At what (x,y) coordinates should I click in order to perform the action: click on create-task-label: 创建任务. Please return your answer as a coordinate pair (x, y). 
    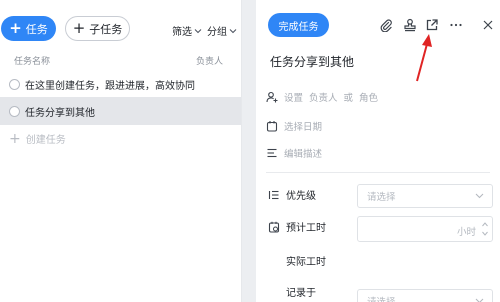
    Looking at the image, I should click on (45, 140).